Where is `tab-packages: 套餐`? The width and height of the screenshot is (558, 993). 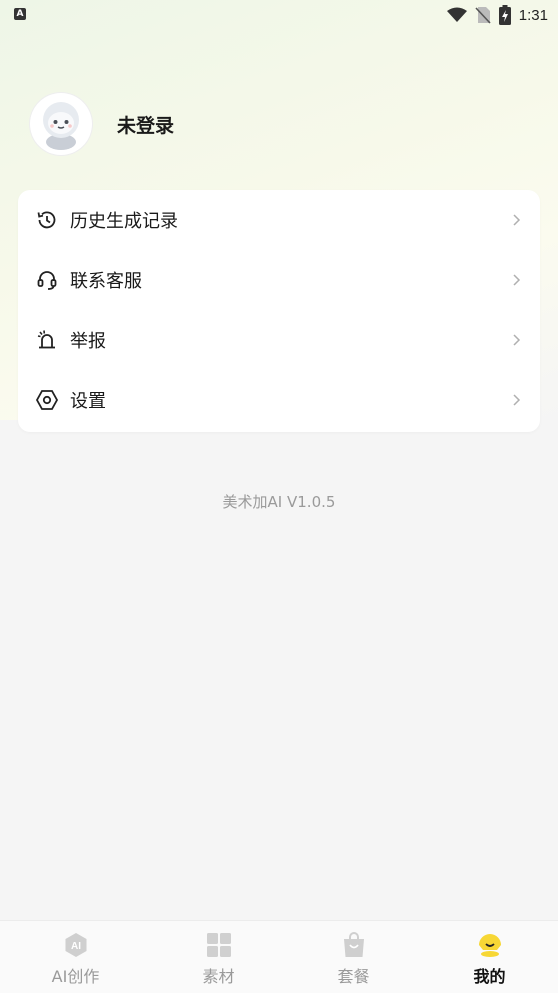
tab-packages: 套餐 is located at coordinates (353, 957).